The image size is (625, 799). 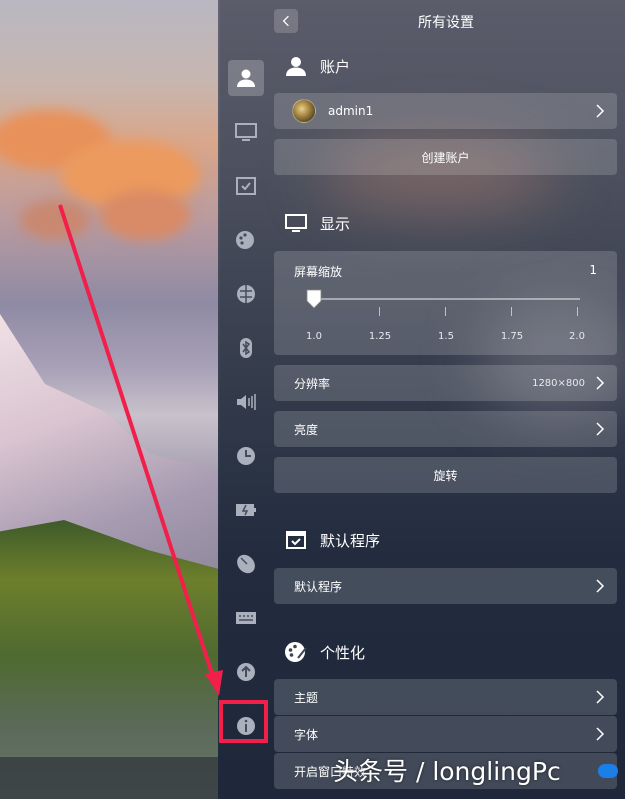 I want to click on default-apps-label: 默认程序, so click(x=318, y=586).